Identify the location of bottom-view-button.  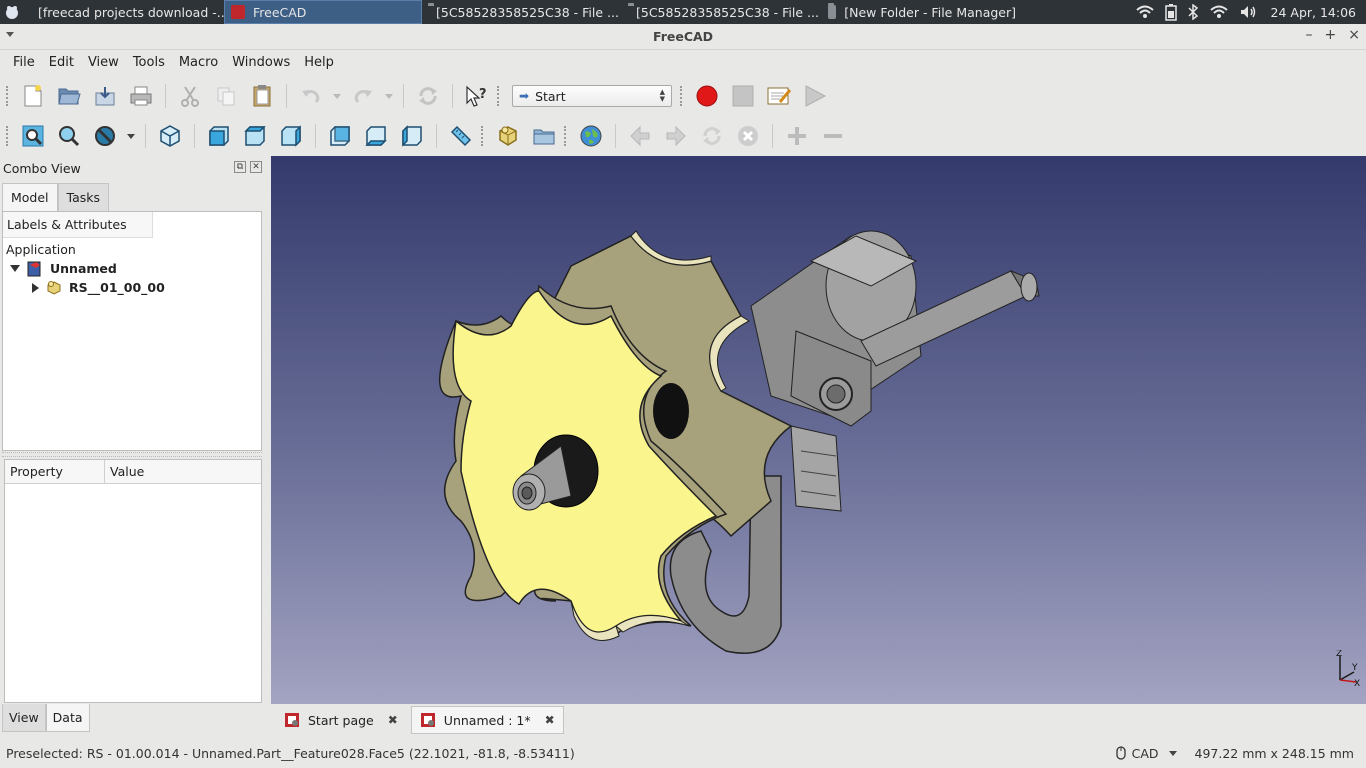
(376, 136).